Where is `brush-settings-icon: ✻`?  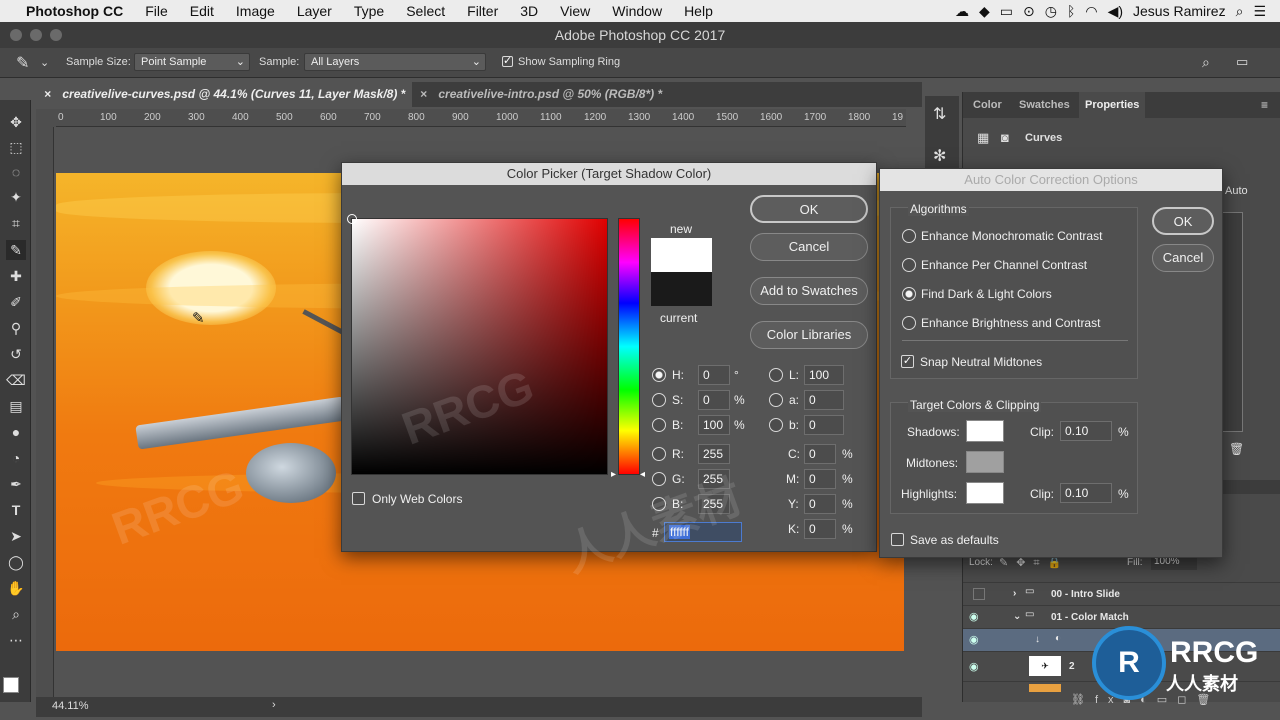
brush-settings-icon: ✻ is located at coordinates (939, 156).